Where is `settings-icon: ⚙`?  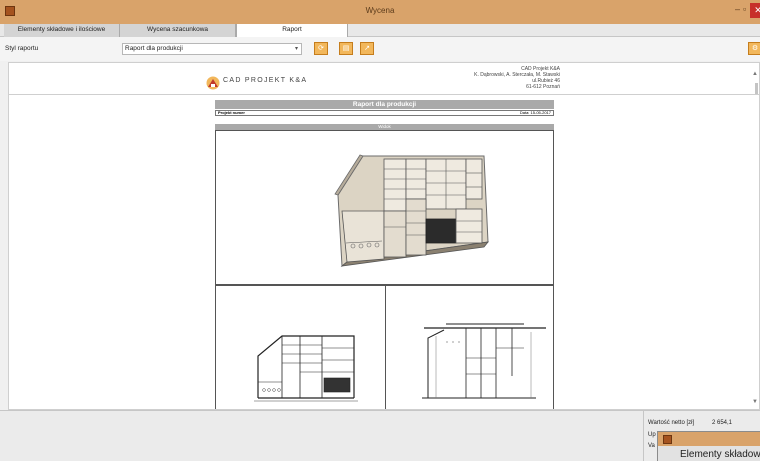 settings-icon: ⚙ is located at coordinates (755, 48).